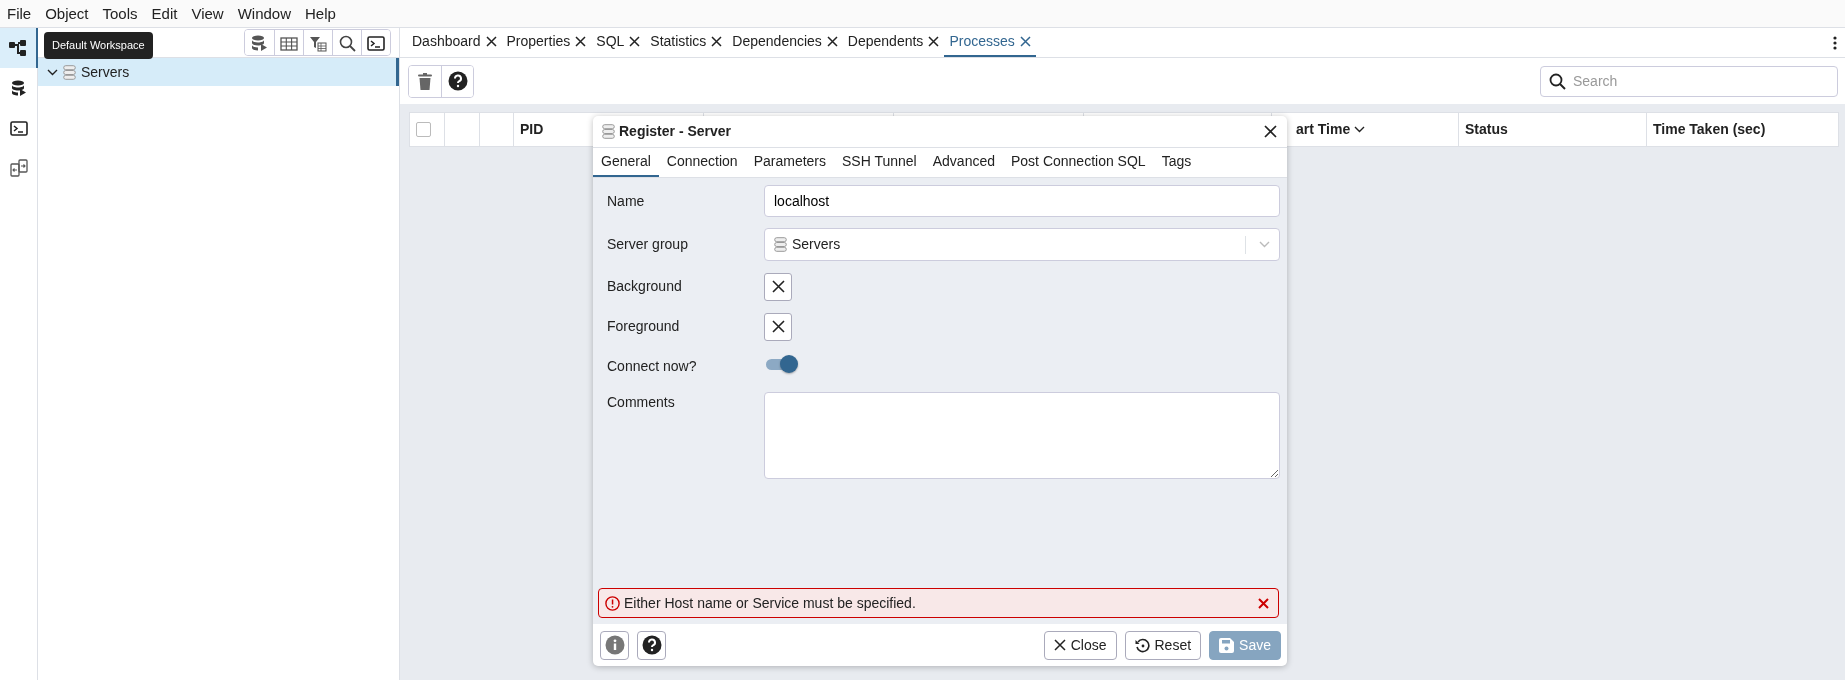 The width and height of the screenshot is (1845, 680). I want to click on menu-item: Window, so click(264, 13).